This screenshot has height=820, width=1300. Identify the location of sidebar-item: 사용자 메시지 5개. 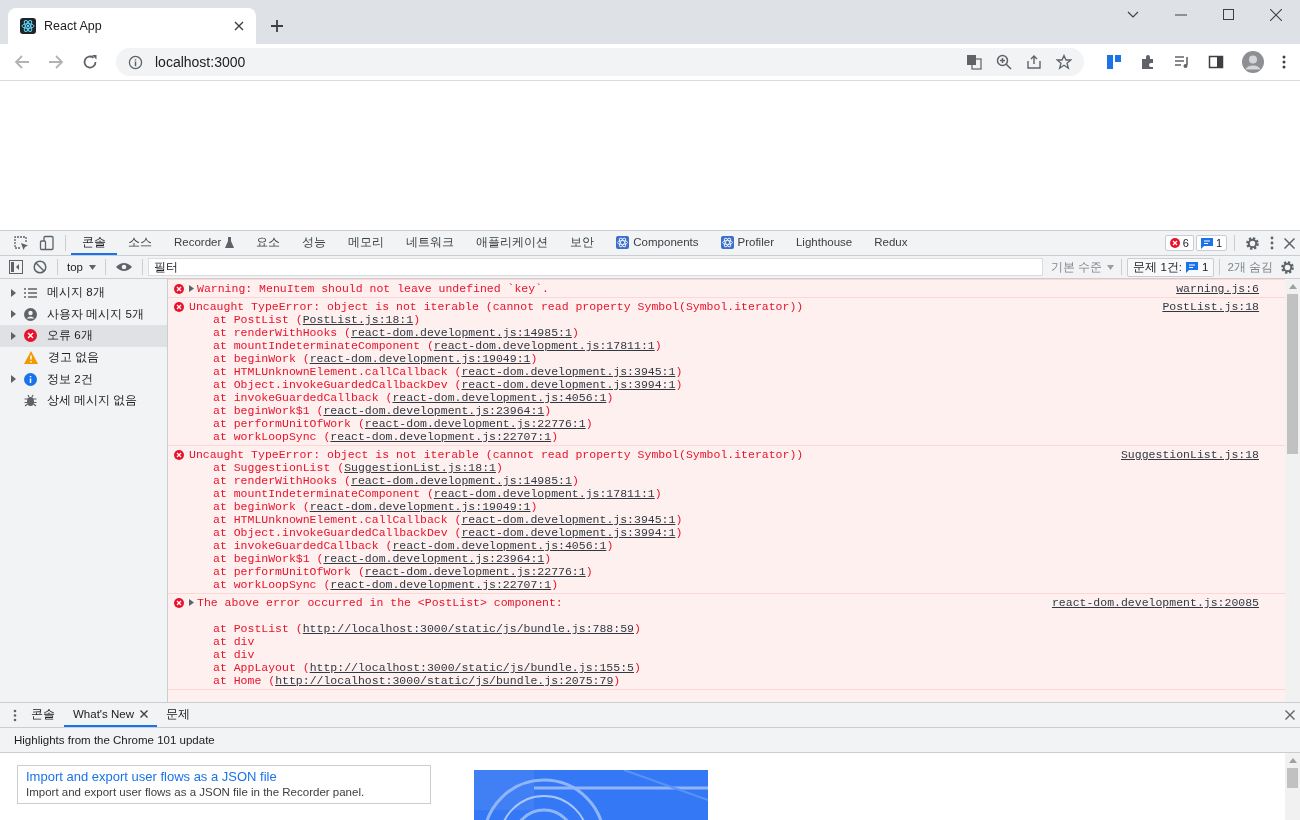
(83, 314).